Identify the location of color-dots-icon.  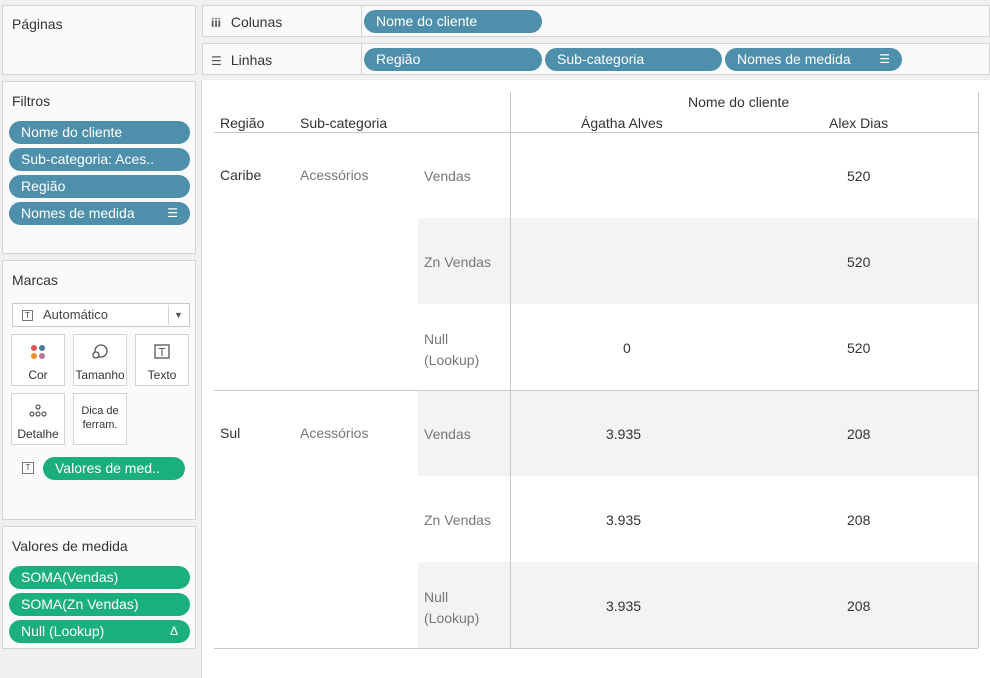
(38, 352).